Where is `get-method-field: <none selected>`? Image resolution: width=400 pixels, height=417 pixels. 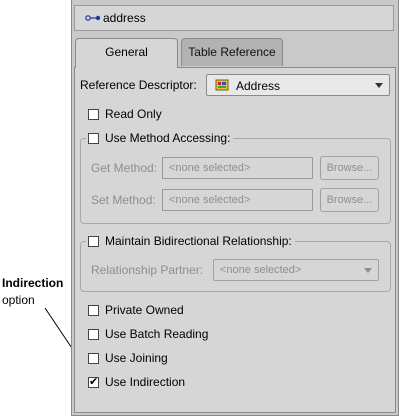 get-method-field: <none selected> is located at coordinates (237, 168).